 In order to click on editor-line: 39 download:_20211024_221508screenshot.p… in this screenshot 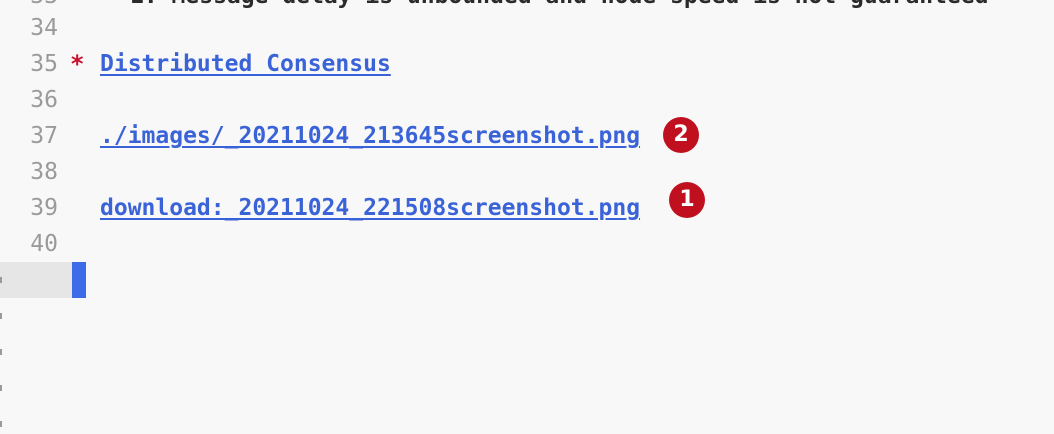, I will do `click(527, 204)`.